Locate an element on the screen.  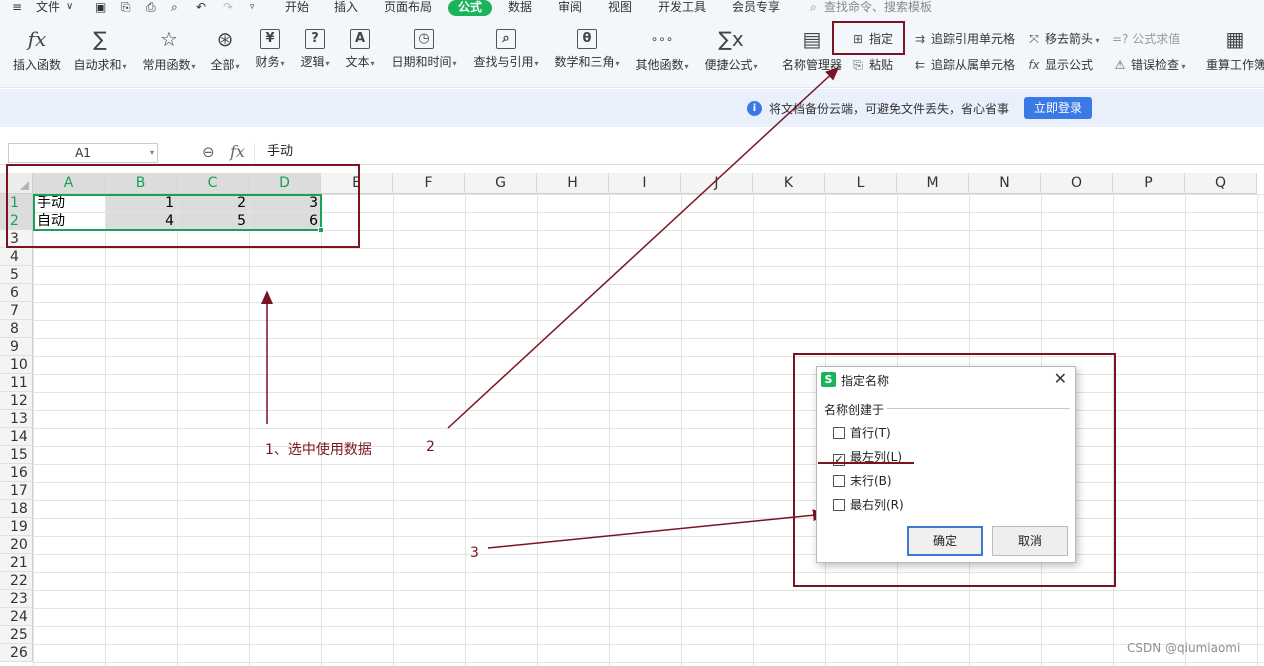
row-header-19: 19 is located at coordinates (16, 527).